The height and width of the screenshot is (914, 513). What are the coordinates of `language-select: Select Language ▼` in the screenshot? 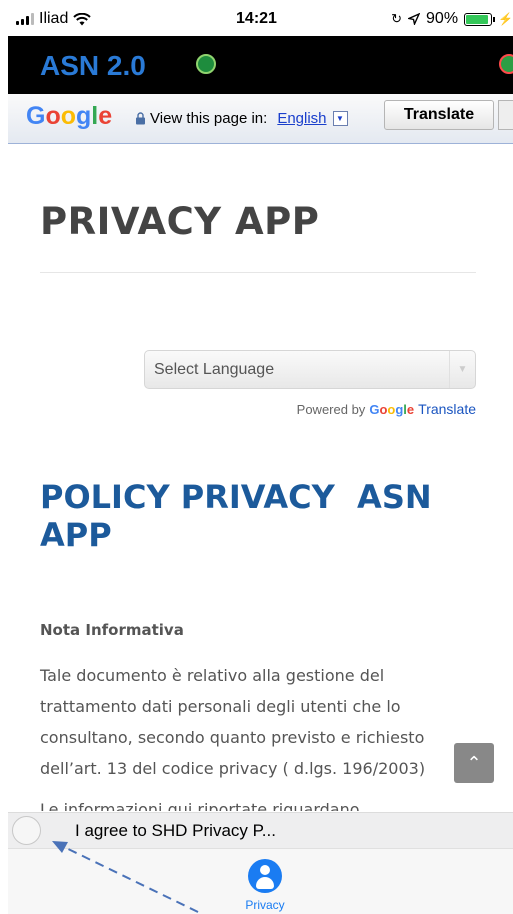 It's located at (310, 369).